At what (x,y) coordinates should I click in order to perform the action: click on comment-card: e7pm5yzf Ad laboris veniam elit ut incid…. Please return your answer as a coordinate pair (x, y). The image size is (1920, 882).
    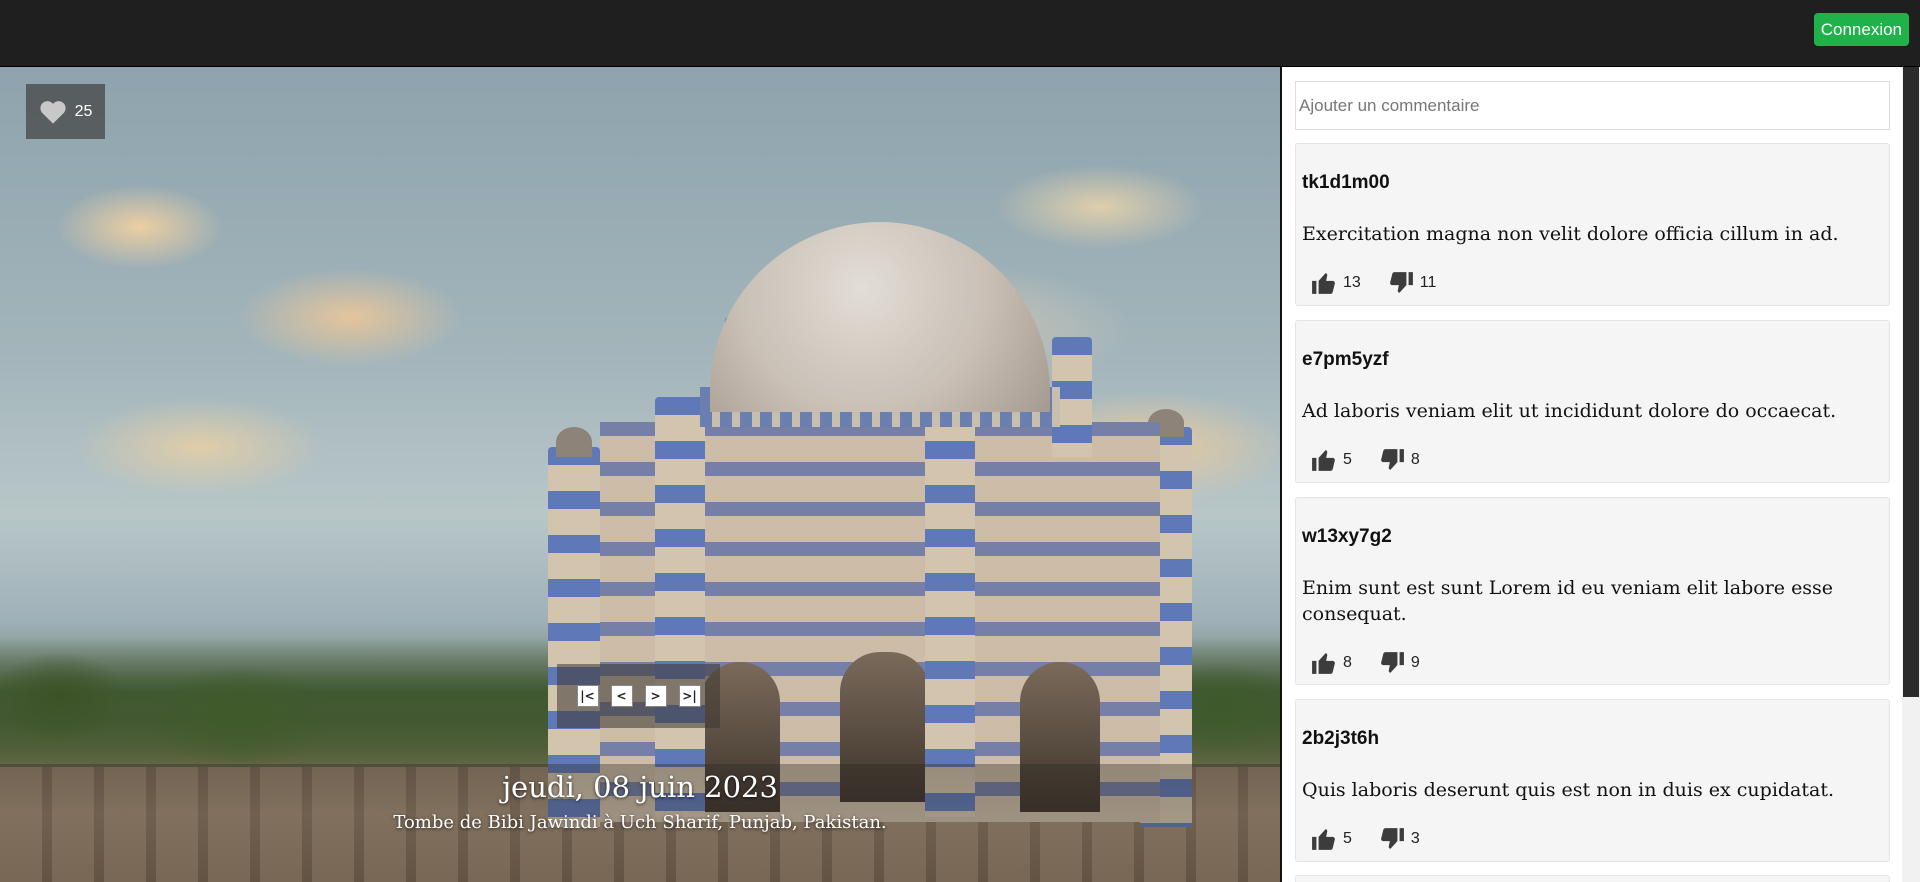
    Looking at the image, I should click on (1592, 401).